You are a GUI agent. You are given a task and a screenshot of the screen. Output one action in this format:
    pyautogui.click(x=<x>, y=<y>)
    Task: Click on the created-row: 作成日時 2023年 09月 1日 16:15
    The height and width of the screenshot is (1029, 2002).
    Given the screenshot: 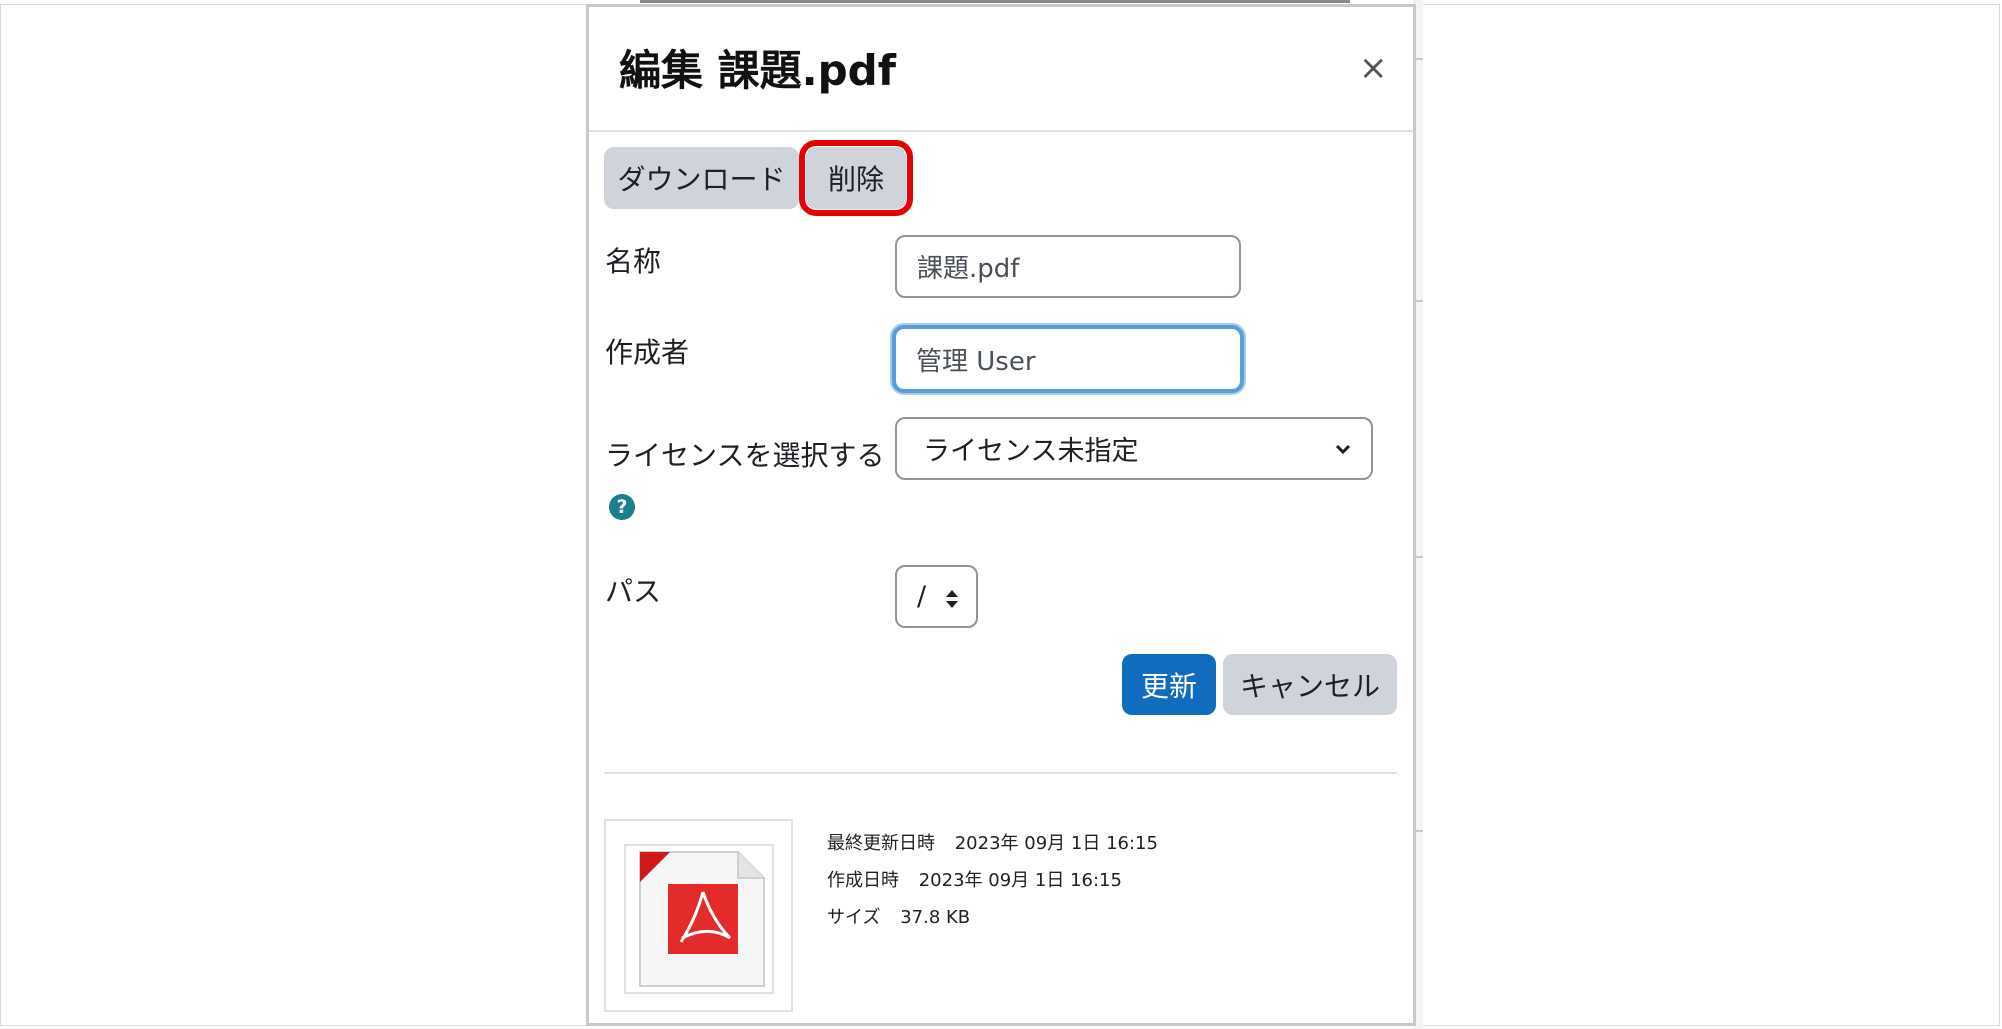 What is the action you would take?
    pyautogui.click(x=974, y=879)
    